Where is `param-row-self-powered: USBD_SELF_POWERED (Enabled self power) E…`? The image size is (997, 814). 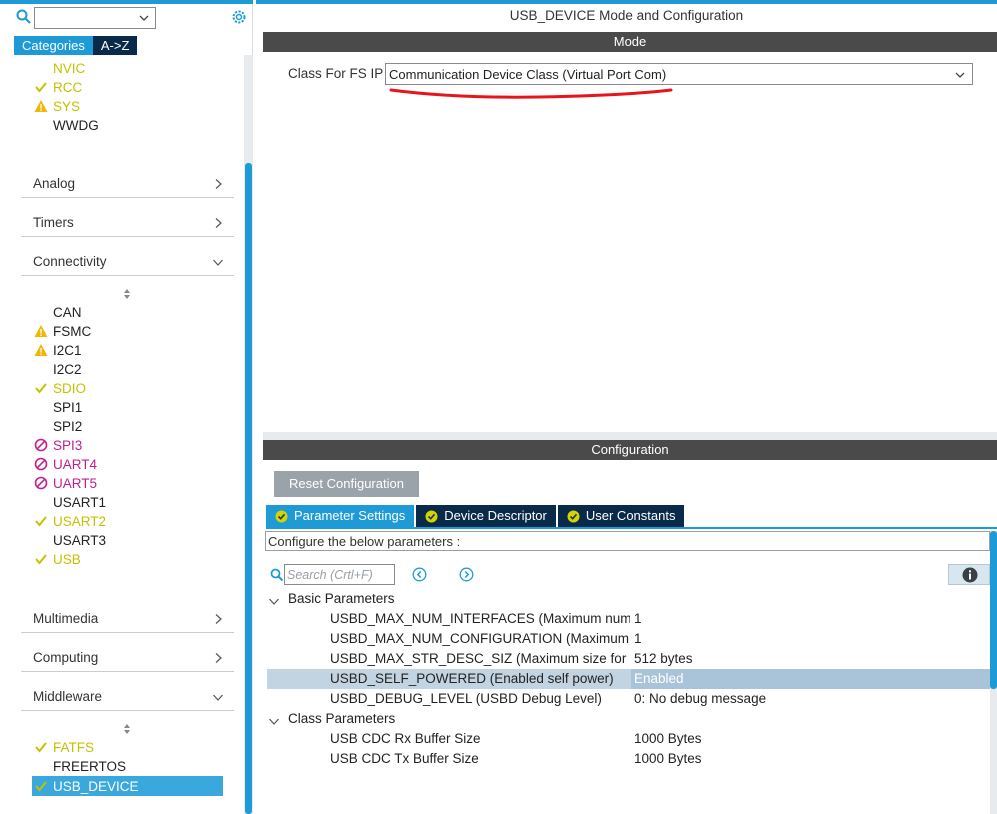
param-row-self-powered: USBD_SELF_POWERED (Enabled self power) E… is located at coordinates (628, 679).